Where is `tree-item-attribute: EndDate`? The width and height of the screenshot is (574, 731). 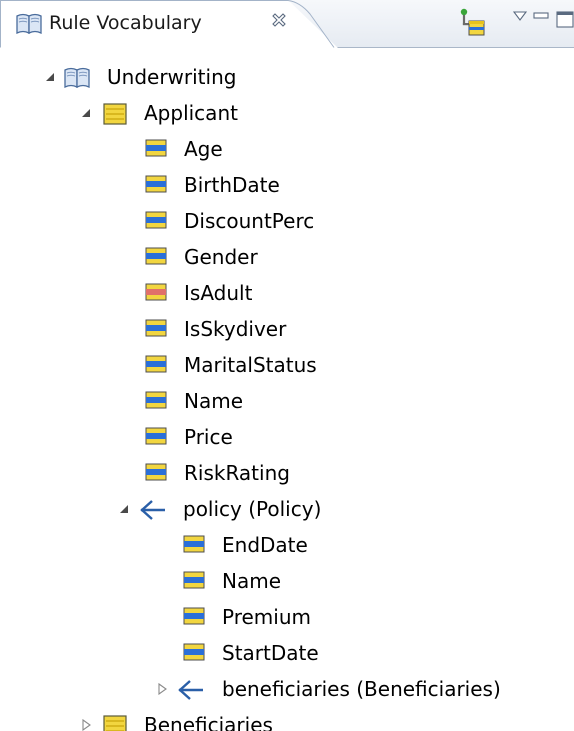
tree-item-attribute: EndDate is located at coordinates (287, 545).